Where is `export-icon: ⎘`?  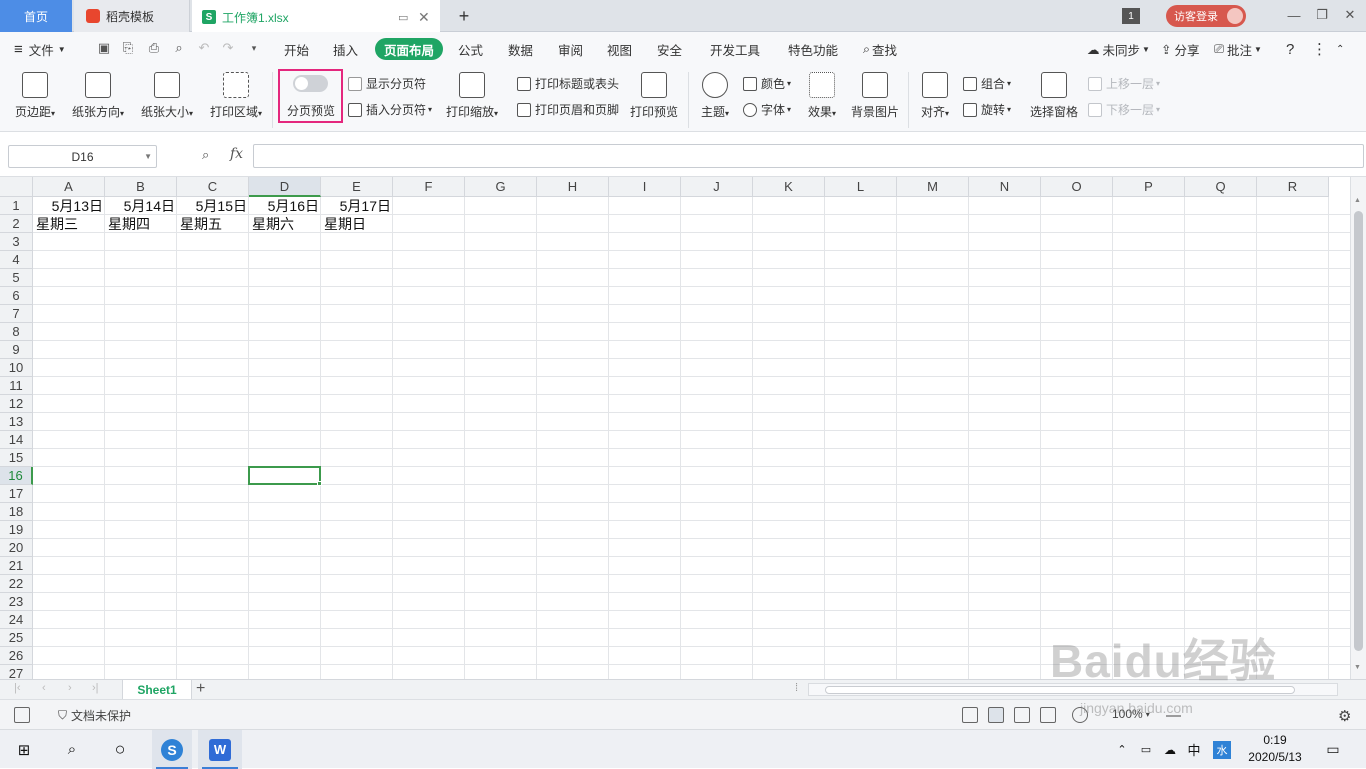 export-icon: ⎘ is located at coordinates (128, 48).